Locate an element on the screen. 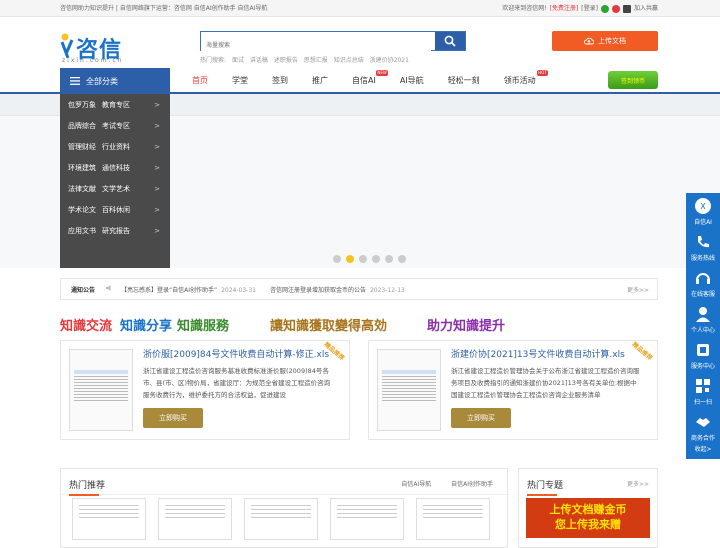  site-logo: 咨信 zixin.com.cn is located at coordinates (100, 48).